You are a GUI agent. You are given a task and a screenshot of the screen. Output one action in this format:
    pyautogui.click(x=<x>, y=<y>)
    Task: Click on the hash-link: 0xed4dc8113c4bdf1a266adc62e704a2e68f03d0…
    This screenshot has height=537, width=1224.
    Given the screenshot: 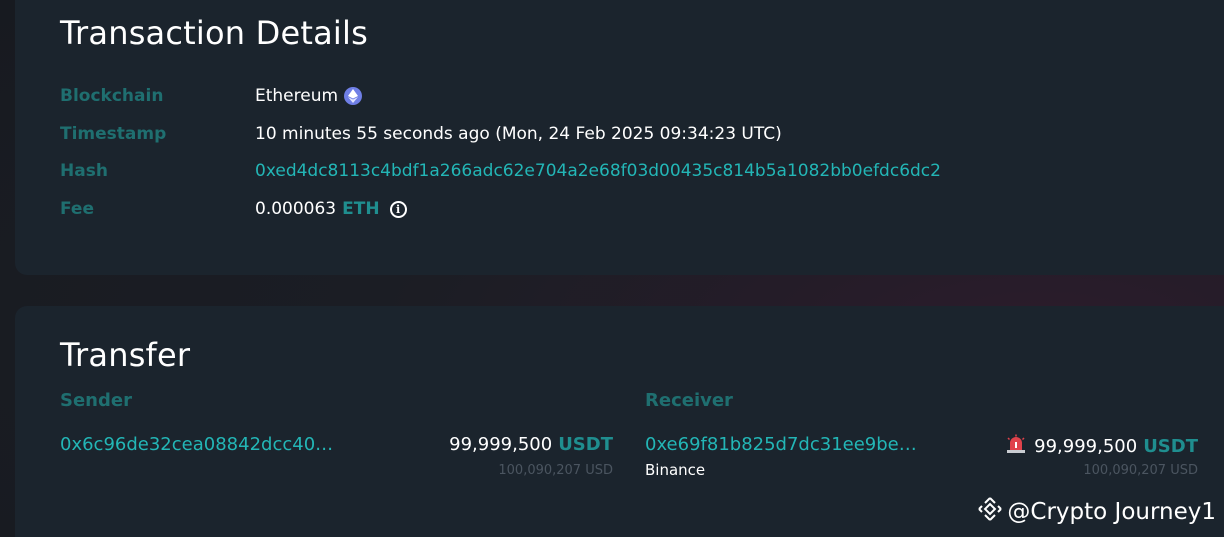 What is the action you would take?
    pyautogui.click(x=598, y=171)
    